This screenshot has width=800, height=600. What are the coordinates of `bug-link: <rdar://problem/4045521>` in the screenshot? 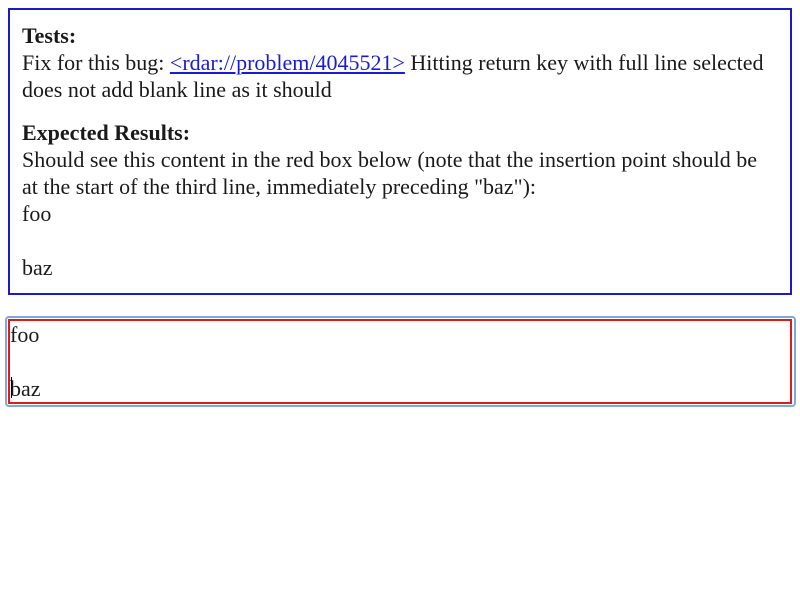 It's located at (287, 62).